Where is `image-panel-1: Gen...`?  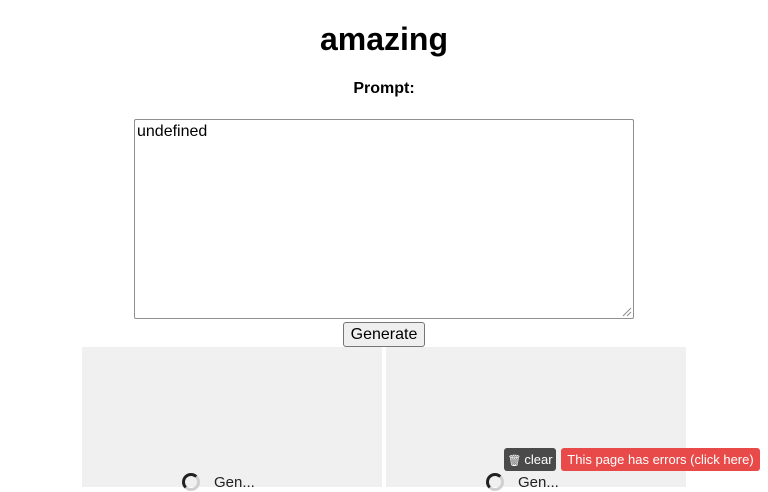
image-panel-1: Gen... is located at coordinates (232, 419).